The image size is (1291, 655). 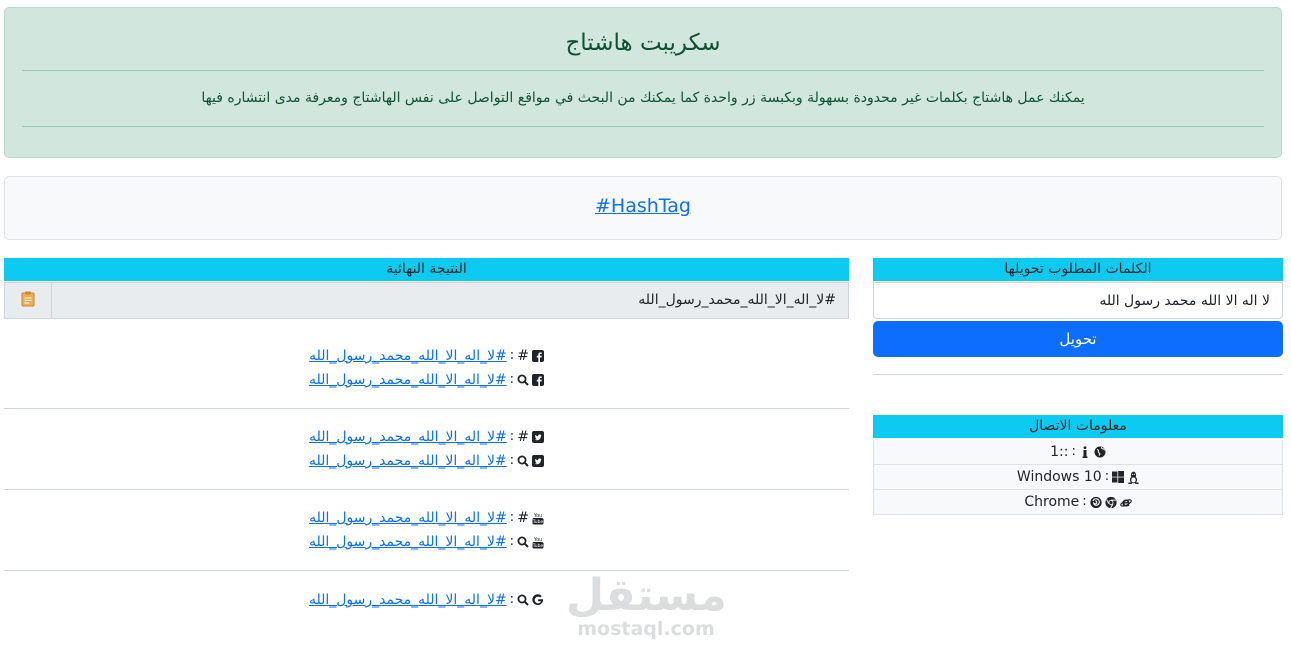 I want to click on chrome-icon, so click(x=1111, y=502).